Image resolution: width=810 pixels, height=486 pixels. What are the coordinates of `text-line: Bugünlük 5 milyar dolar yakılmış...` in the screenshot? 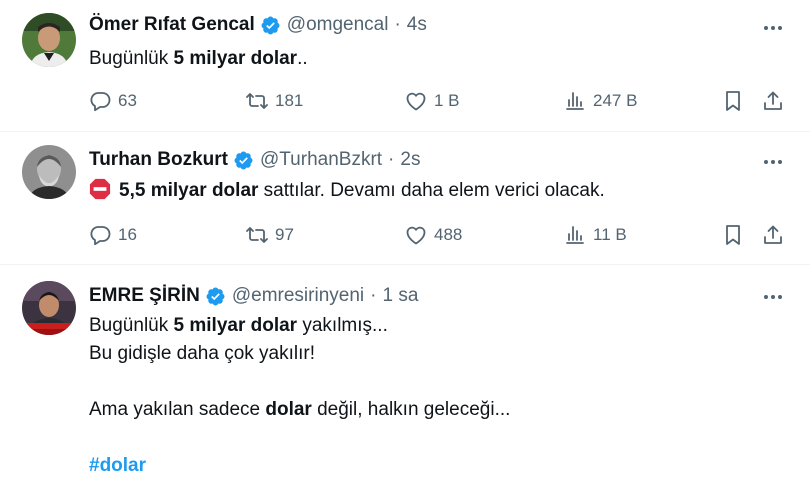 It's located at (434, 326).